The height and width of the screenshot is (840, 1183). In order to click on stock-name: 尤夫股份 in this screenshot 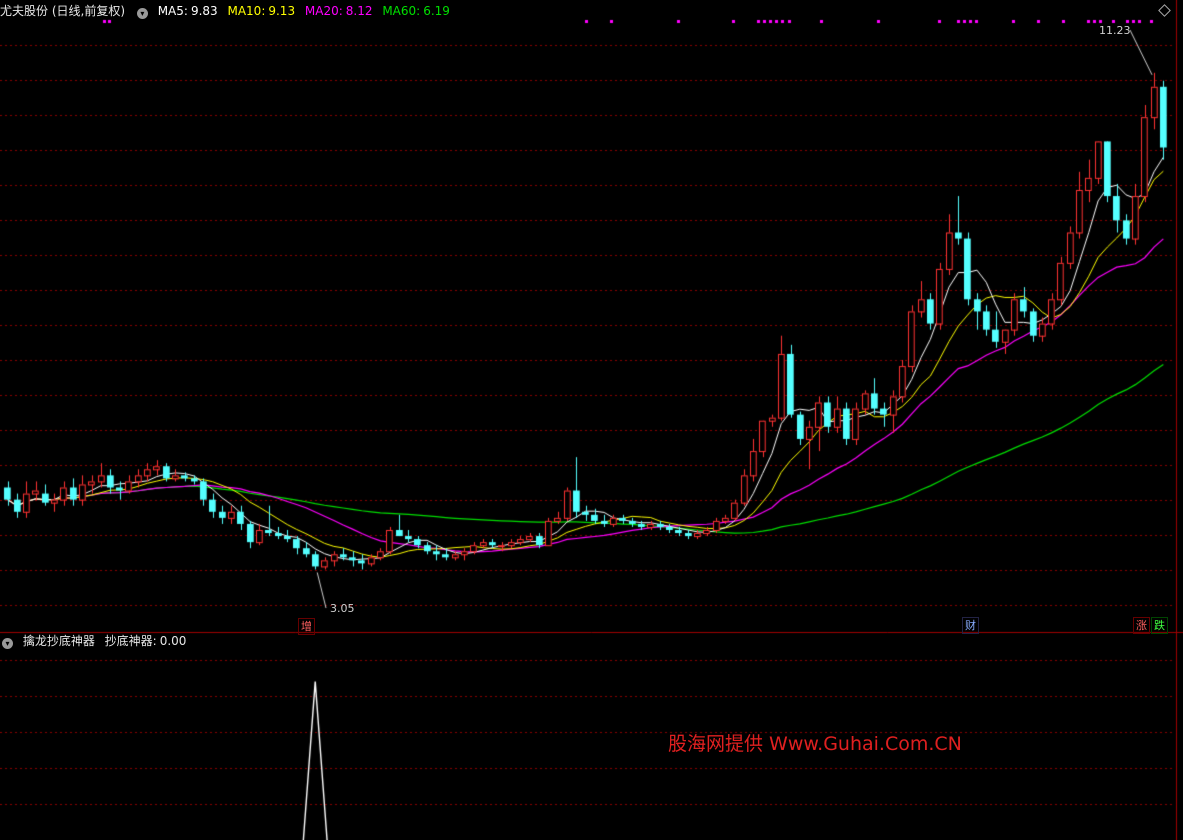, I will do `click(24, 11)`.